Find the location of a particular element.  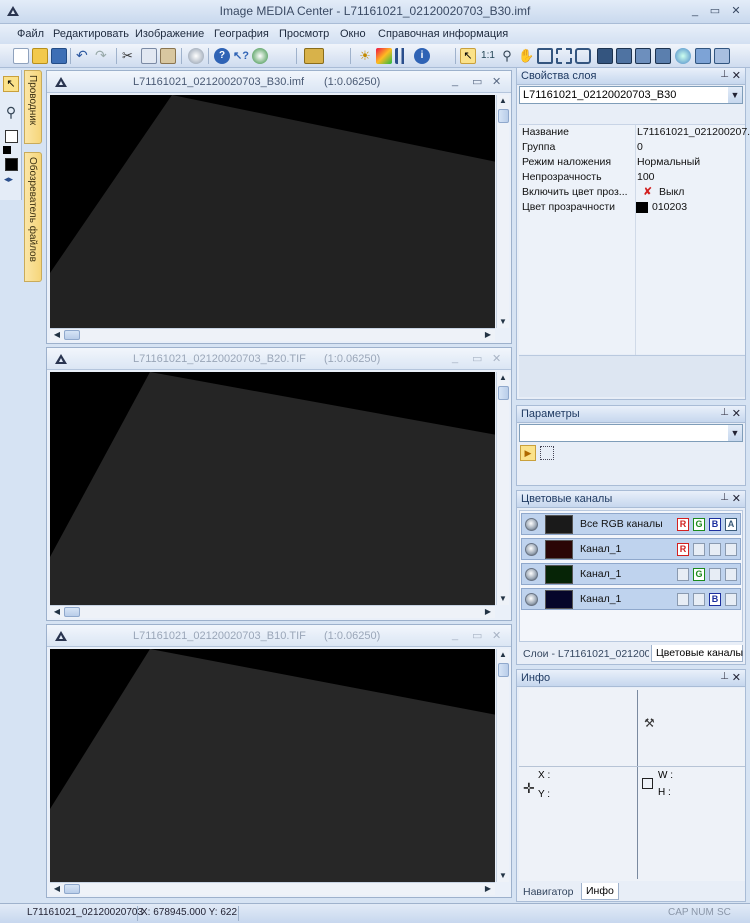

property-row-group: Группа 0 is located at coordinates (632, 147).